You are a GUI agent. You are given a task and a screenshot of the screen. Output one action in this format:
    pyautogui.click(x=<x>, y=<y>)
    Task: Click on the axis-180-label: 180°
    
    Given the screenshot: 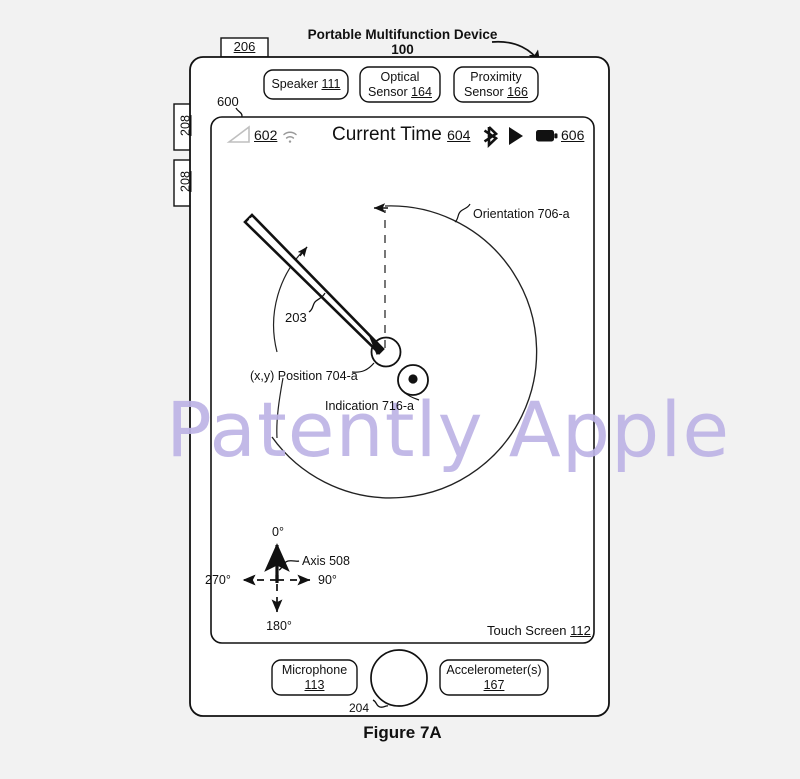 What is the action you would take?
    pyautogui.click(x=279, y=626)
    